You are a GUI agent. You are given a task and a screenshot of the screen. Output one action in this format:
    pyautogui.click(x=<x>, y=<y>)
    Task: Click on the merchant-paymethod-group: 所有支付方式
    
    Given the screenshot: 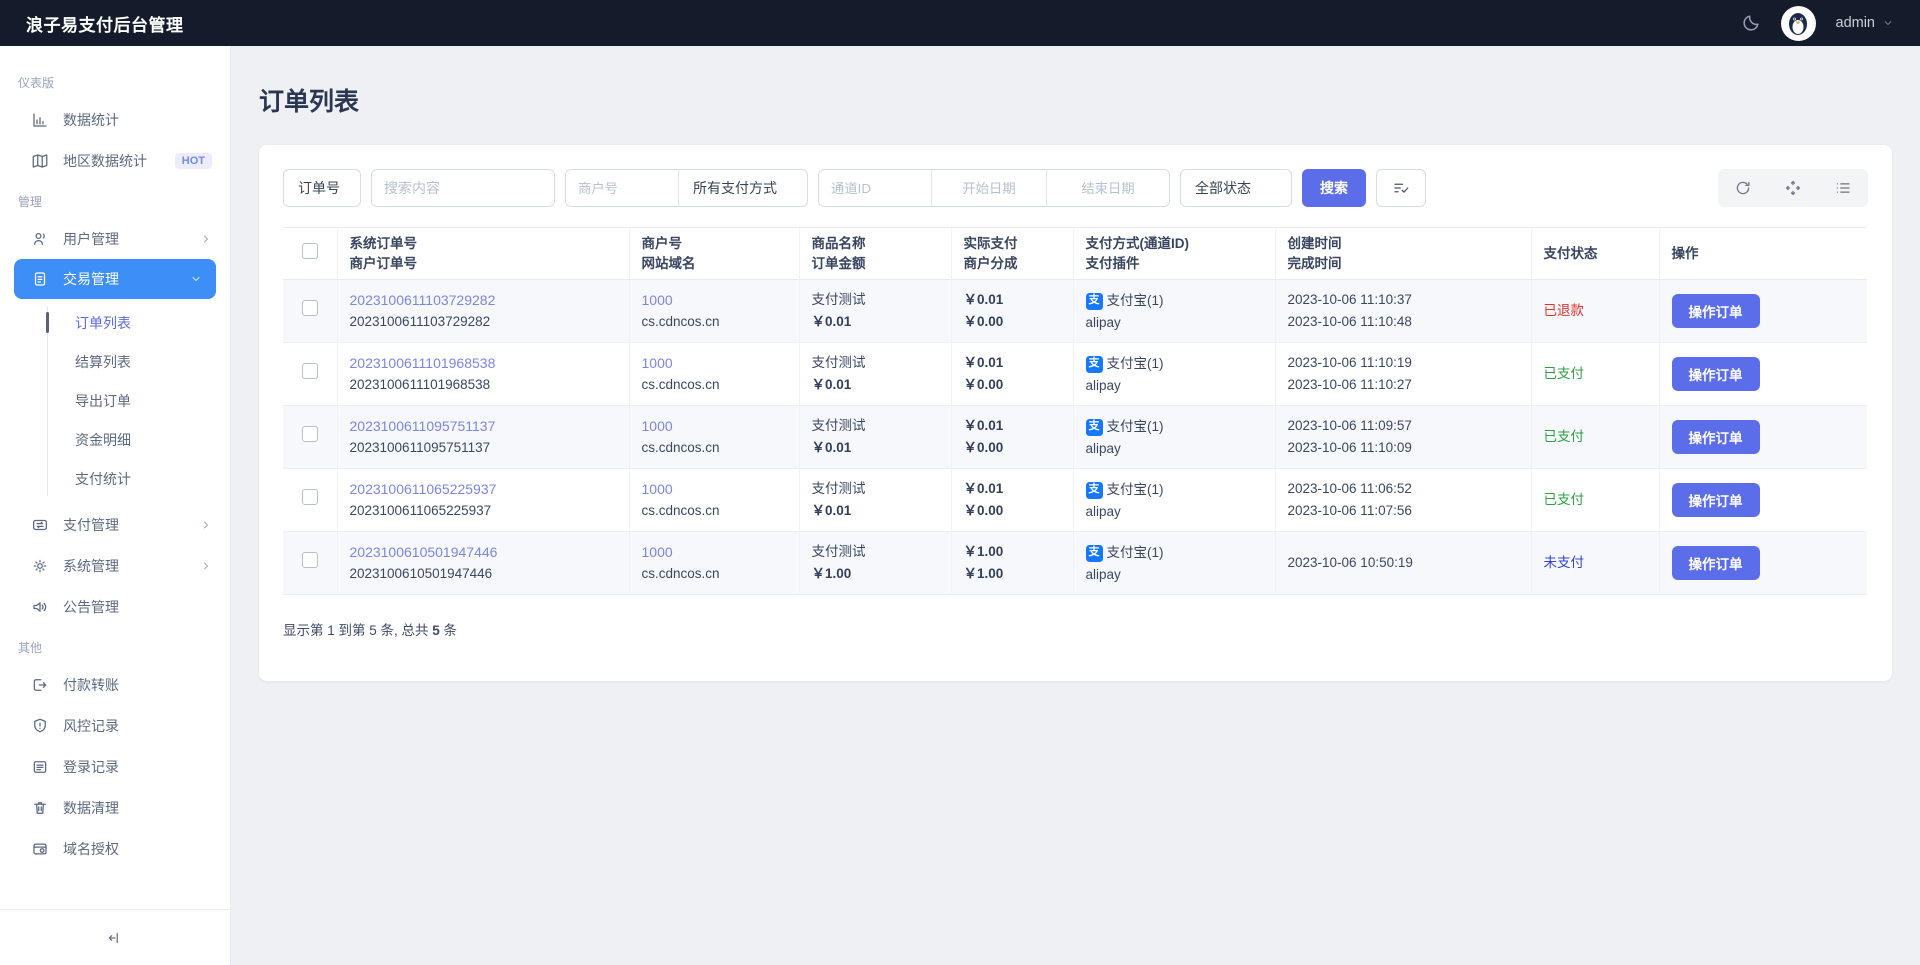 What is the action you would take?
    pyautogui.click(x=686, y=188)
    